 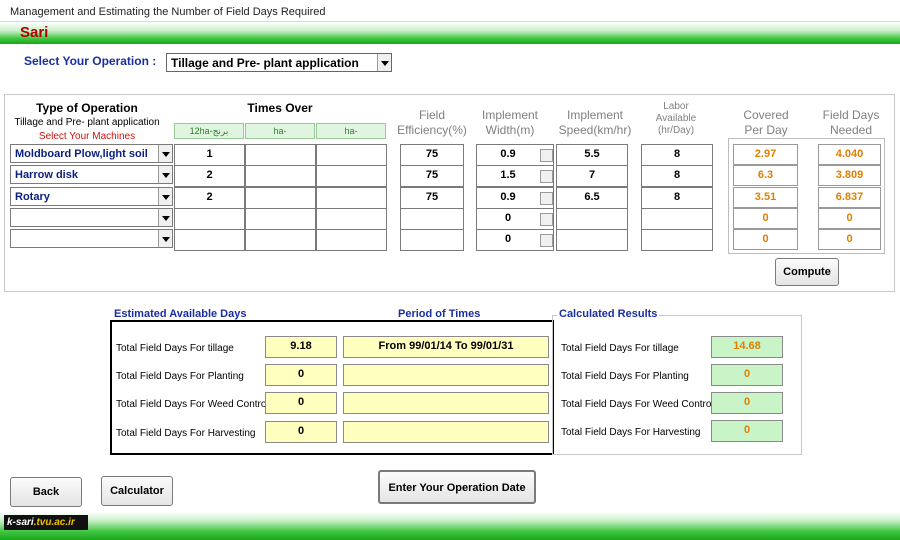 I want to click on machine-dropdown: Rotary, so click(x=91, y=196).